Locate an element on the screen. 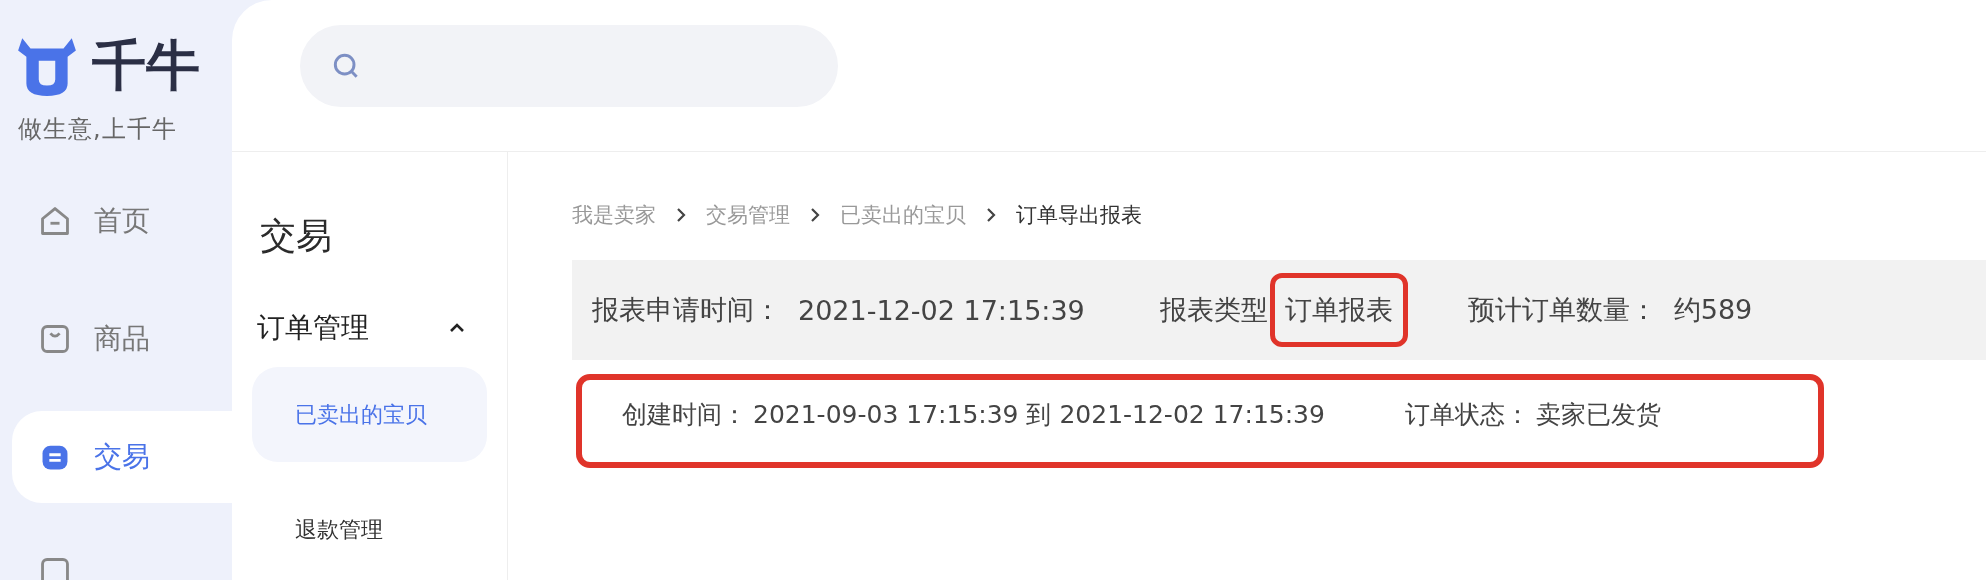  brand-name: 千牛 is located at coordinates (146, 66).